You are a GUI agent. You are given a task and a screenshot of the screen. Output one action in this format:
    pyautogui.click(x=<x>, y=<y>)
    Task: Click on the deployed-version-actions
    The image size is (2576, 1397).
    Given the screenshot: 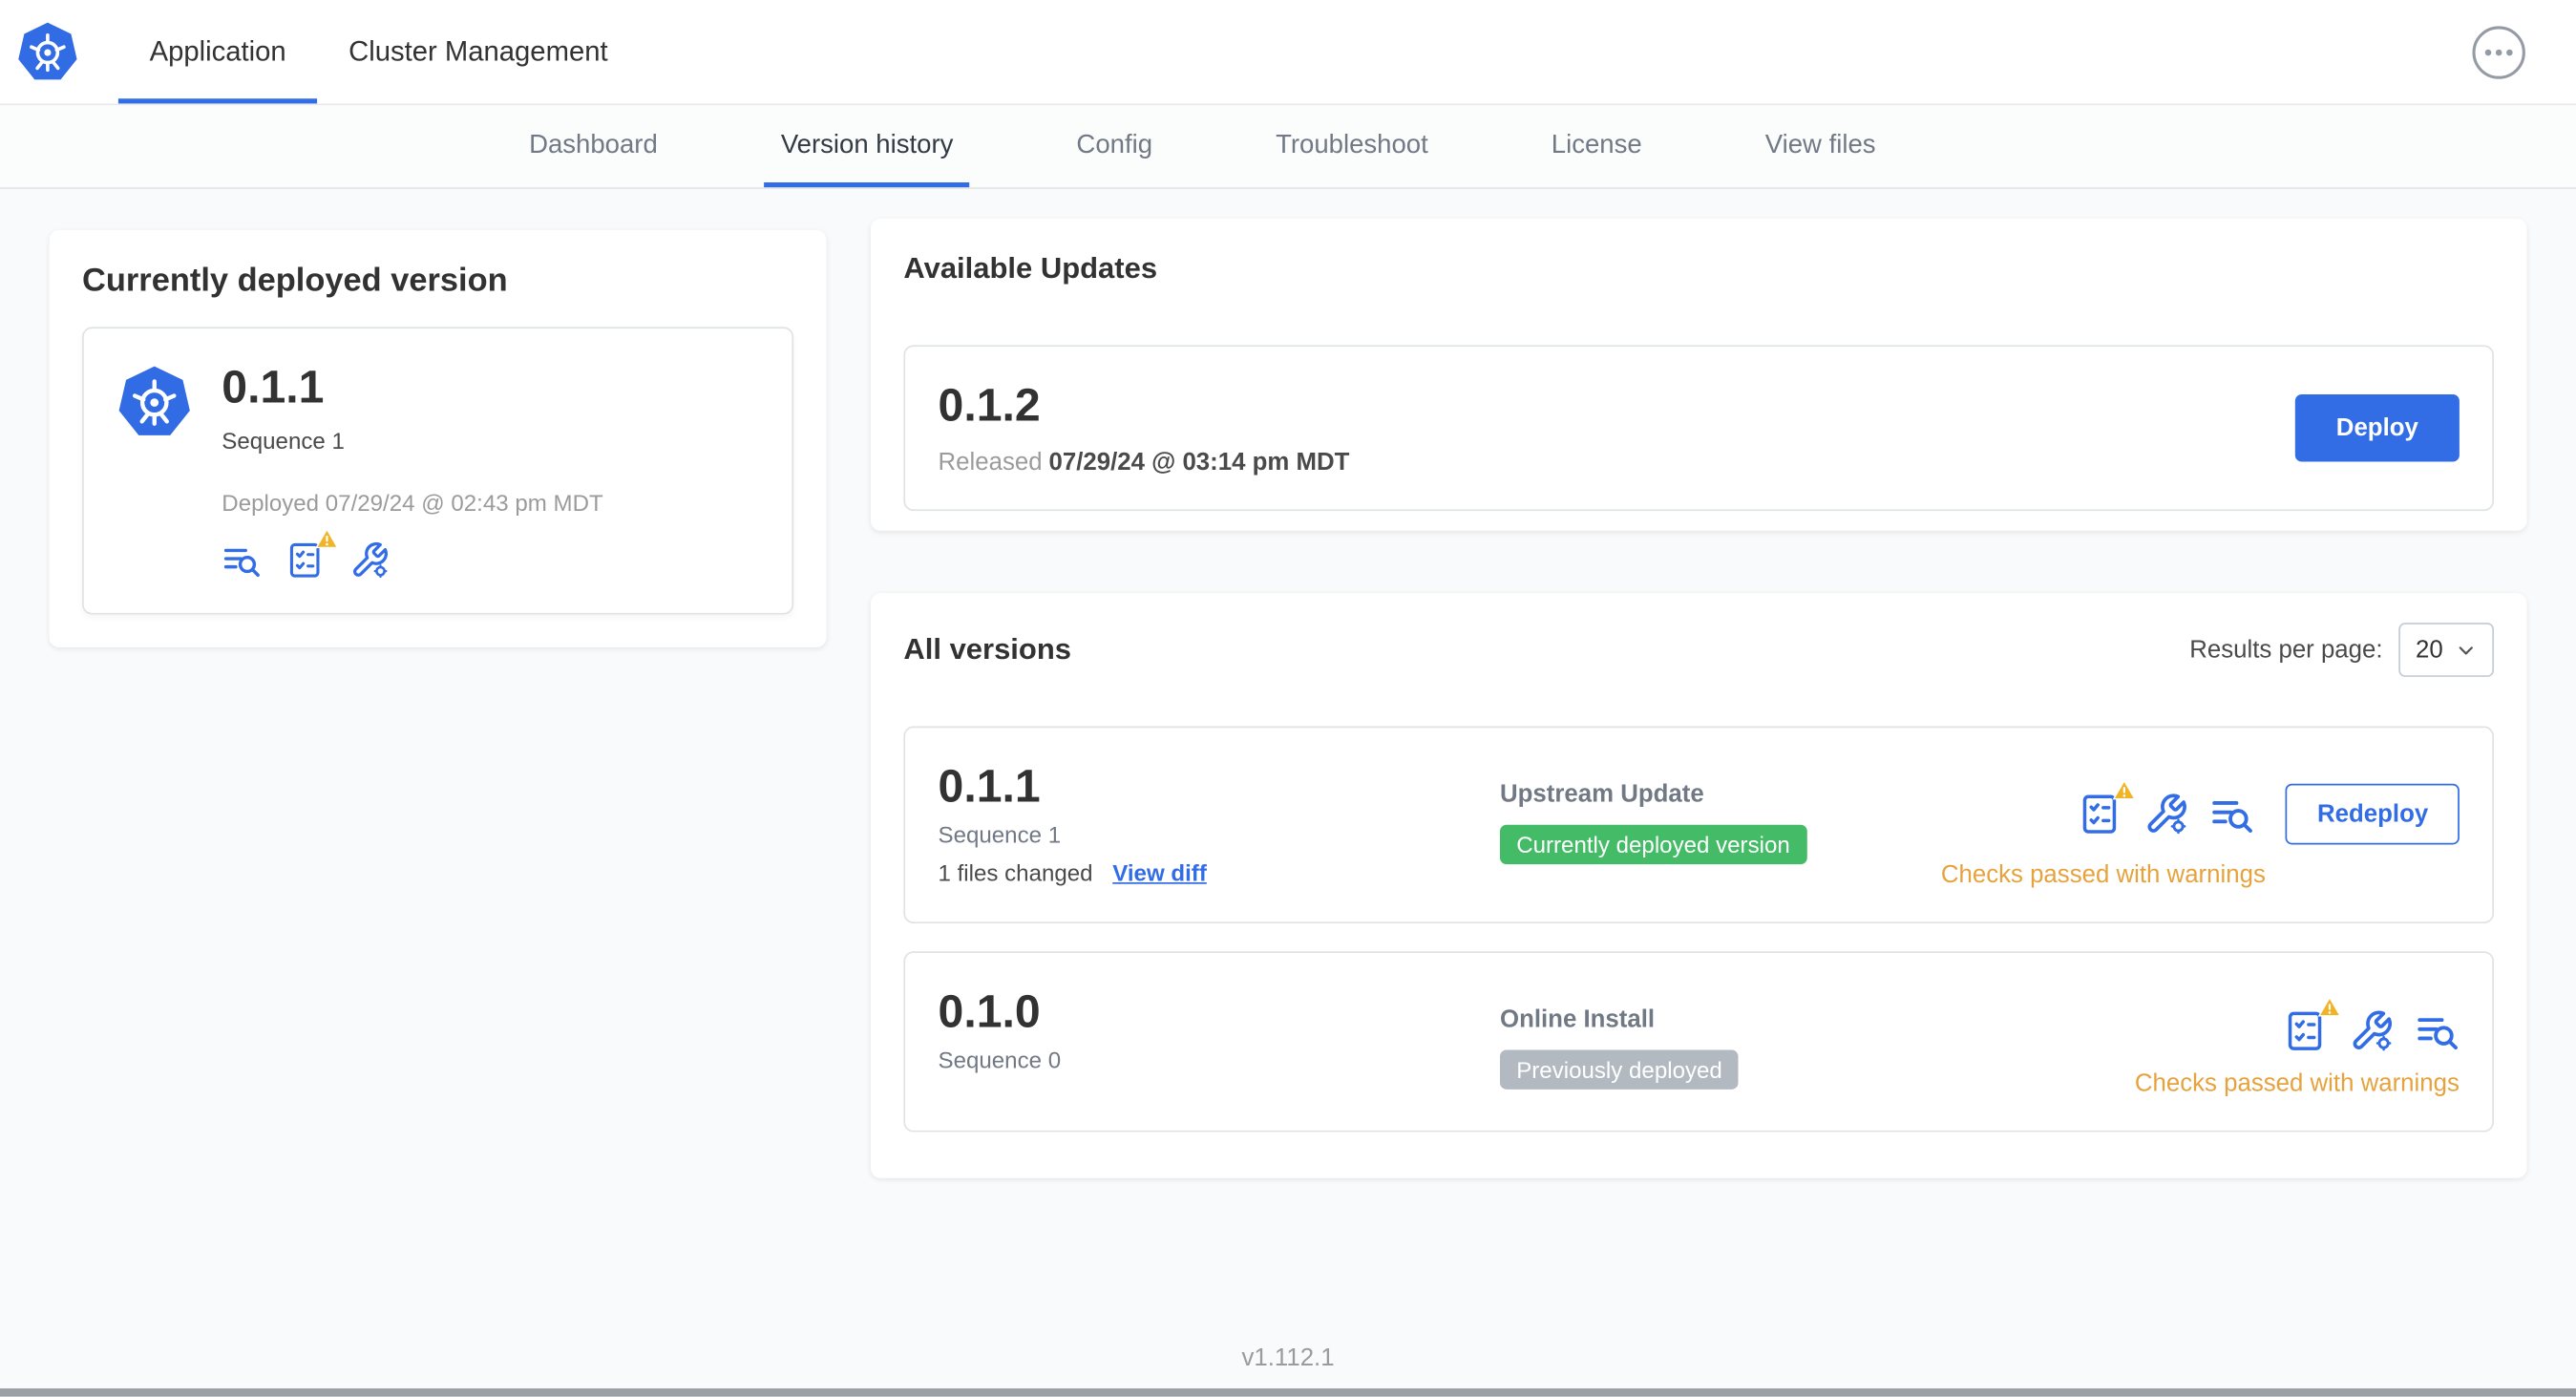 What is the action you would take?
    pyautogui.click(x=412, y=560)
    